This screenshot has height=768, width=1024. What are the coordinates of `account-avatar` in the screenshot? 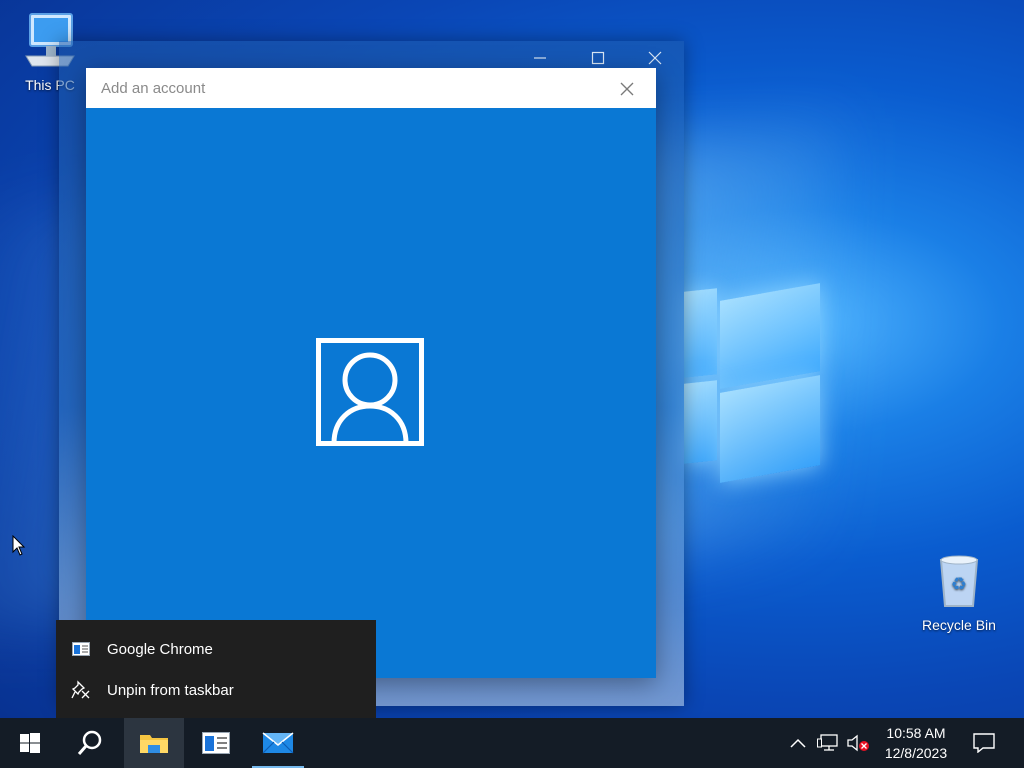 It's located at (370, 394).